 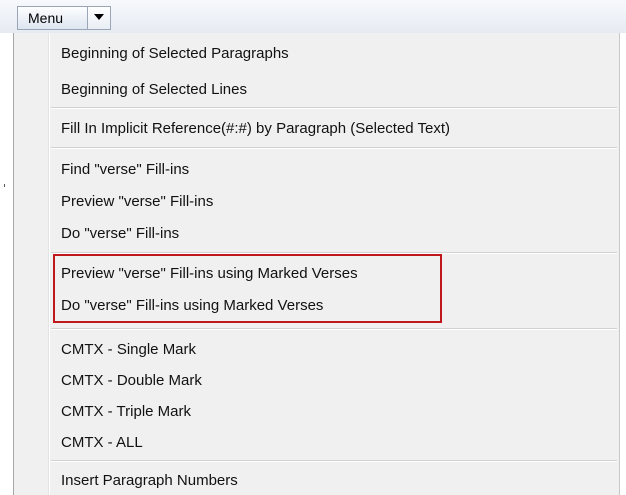 I want to click on menu-item-do-verse-fill-ins: Do "verse" Fill-ins, so click(x=120, y=234).